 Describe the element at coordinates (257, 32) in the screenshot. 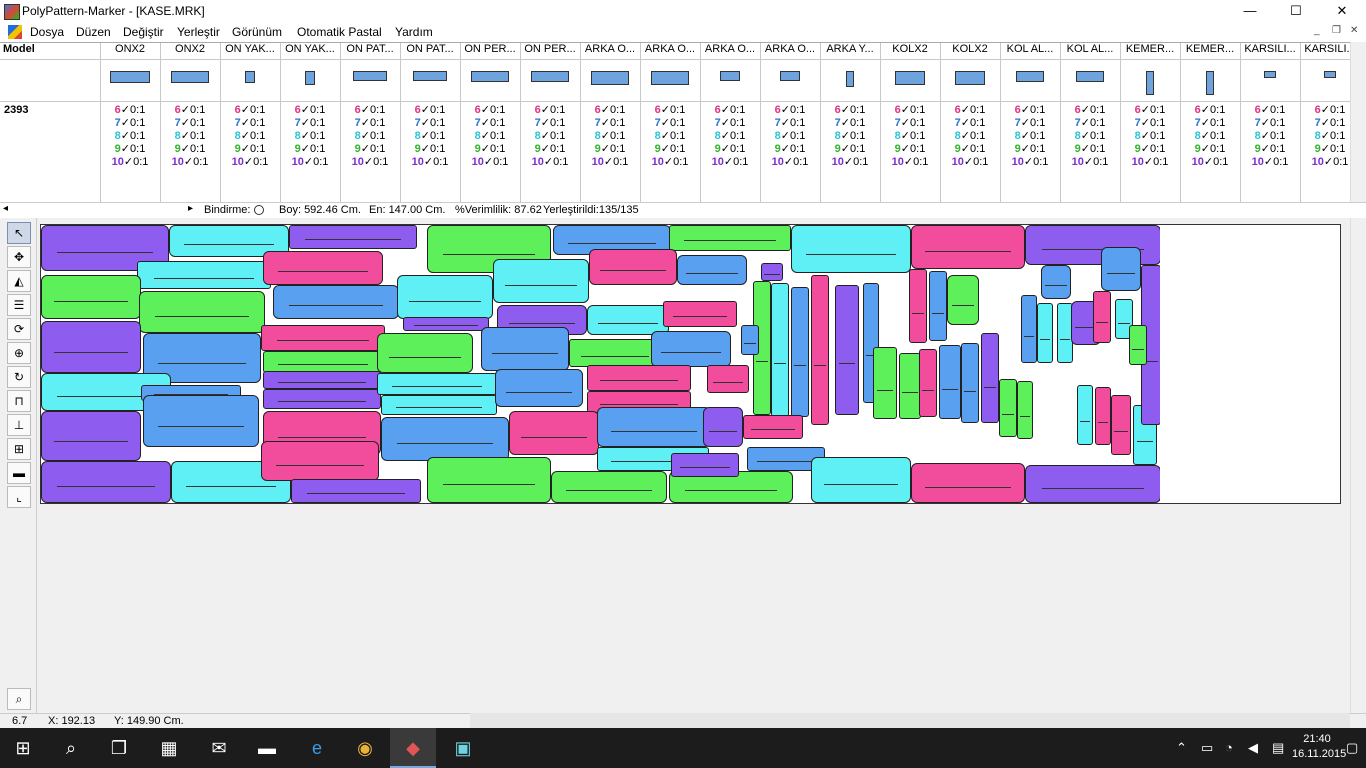

I see `menu-gorunum: Görünüm` at that location.